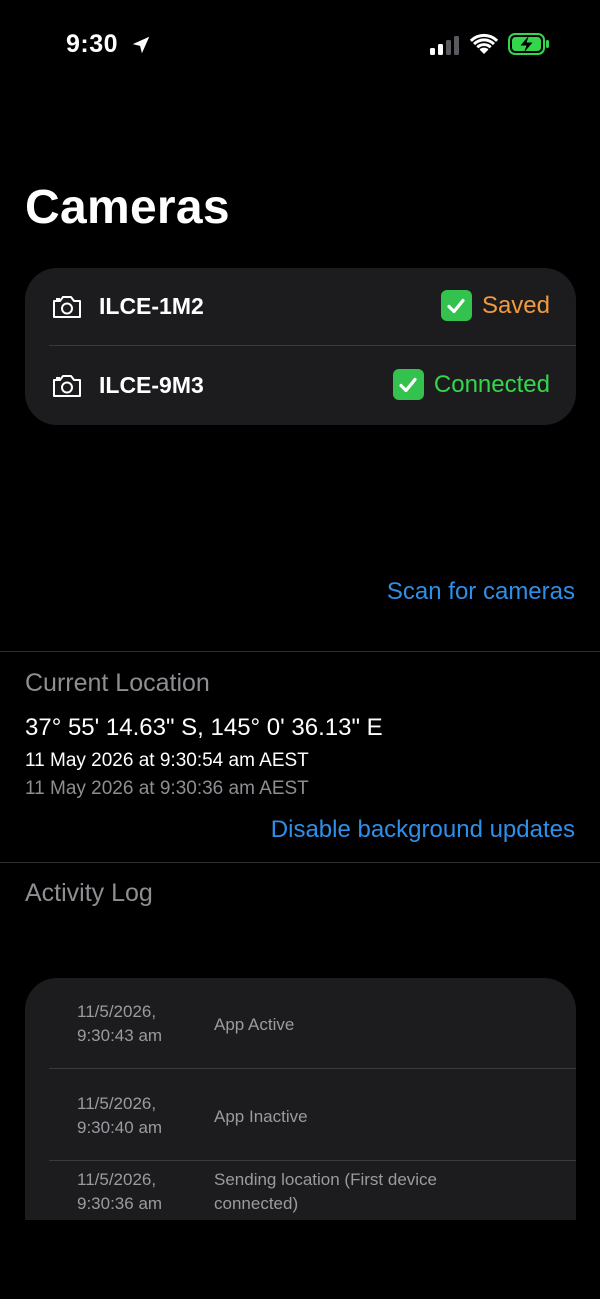 The height and width of the screenshot is (1299, 600). I want to click on list-item: 11/5/2026, 9:30:40 am App Inactive, so click(300, 1116).